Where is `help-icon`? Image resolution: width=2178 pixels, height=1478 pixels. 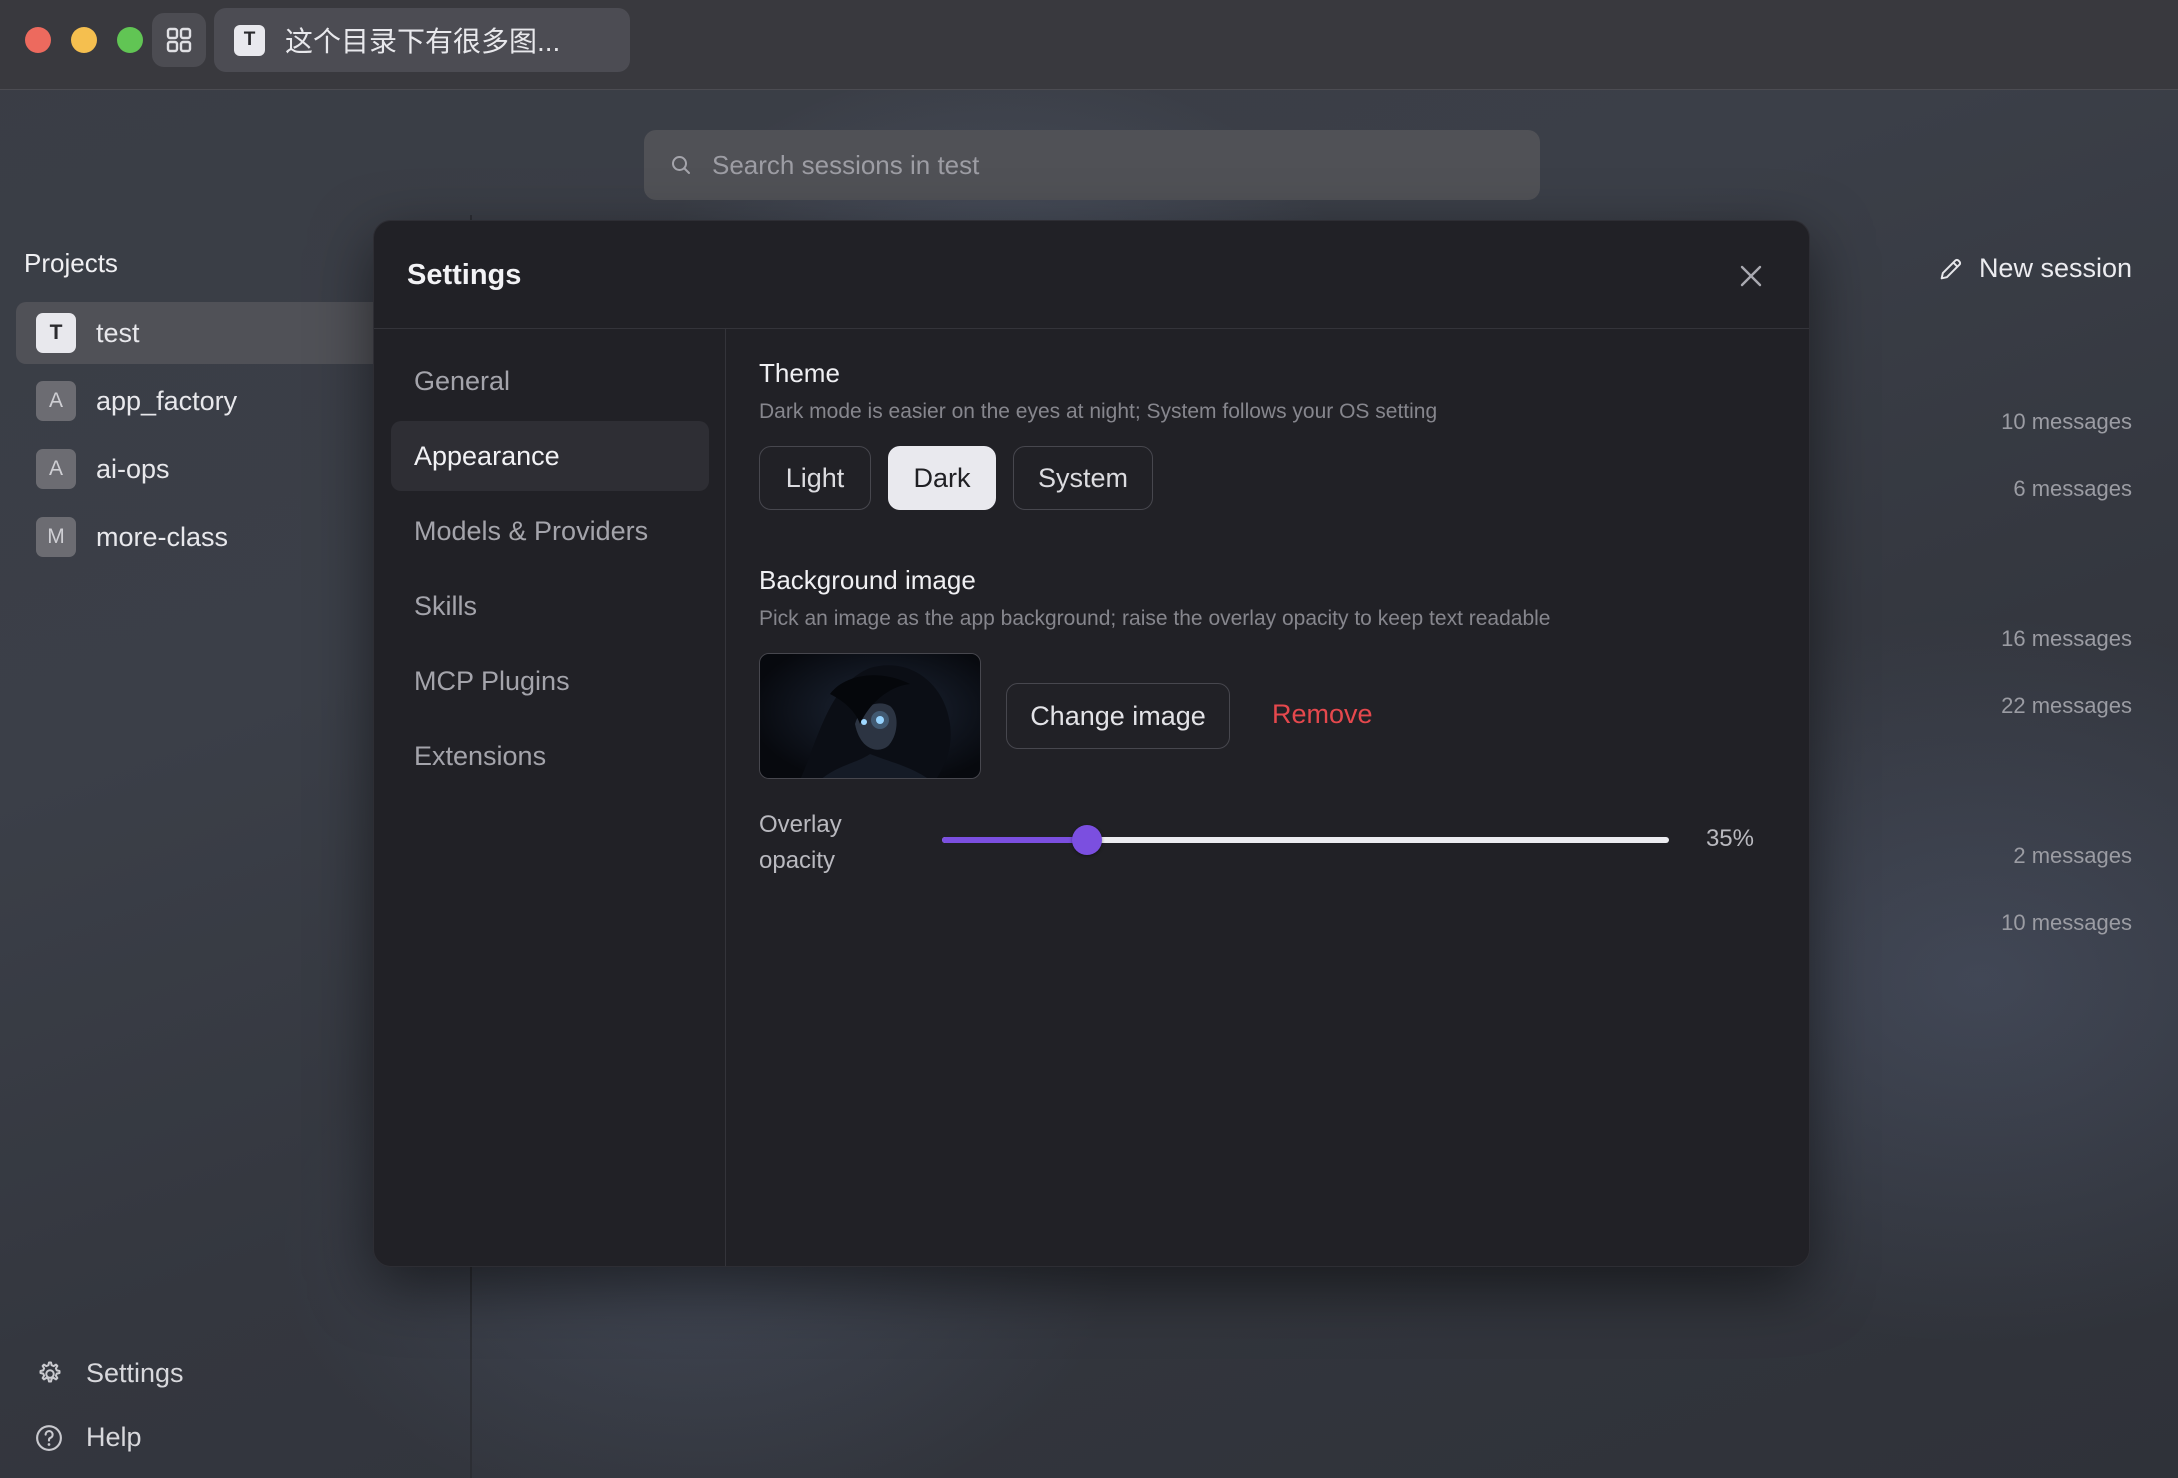 help-icon is located at coordinates (49, 1437).